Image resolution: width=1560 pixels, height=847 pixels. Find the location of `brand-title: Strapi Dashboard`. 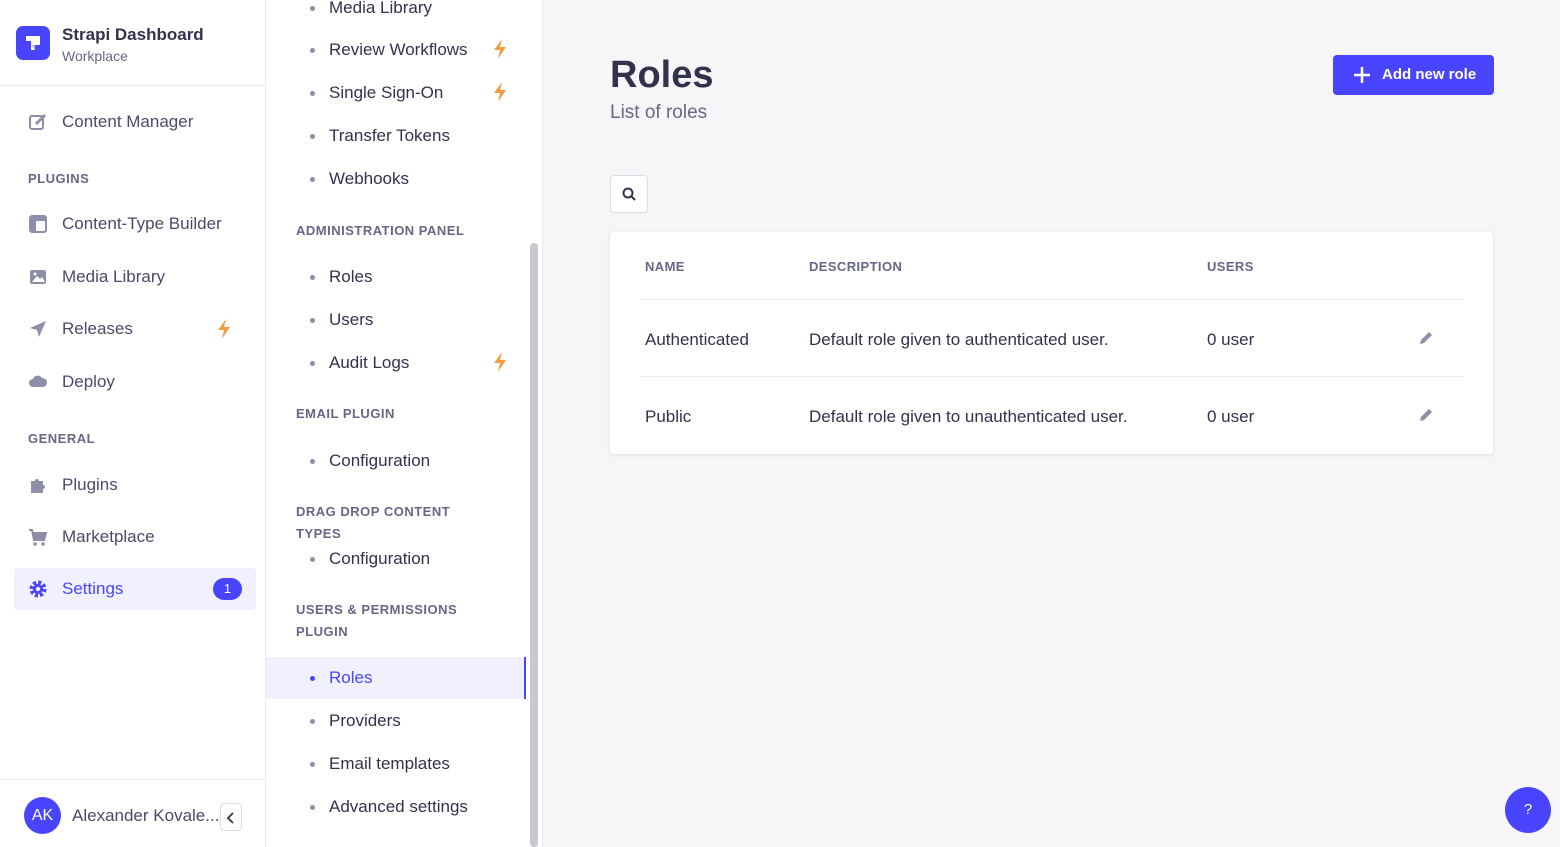

brand-title: Strapi Dashboard is located at coordinates (133, 34).